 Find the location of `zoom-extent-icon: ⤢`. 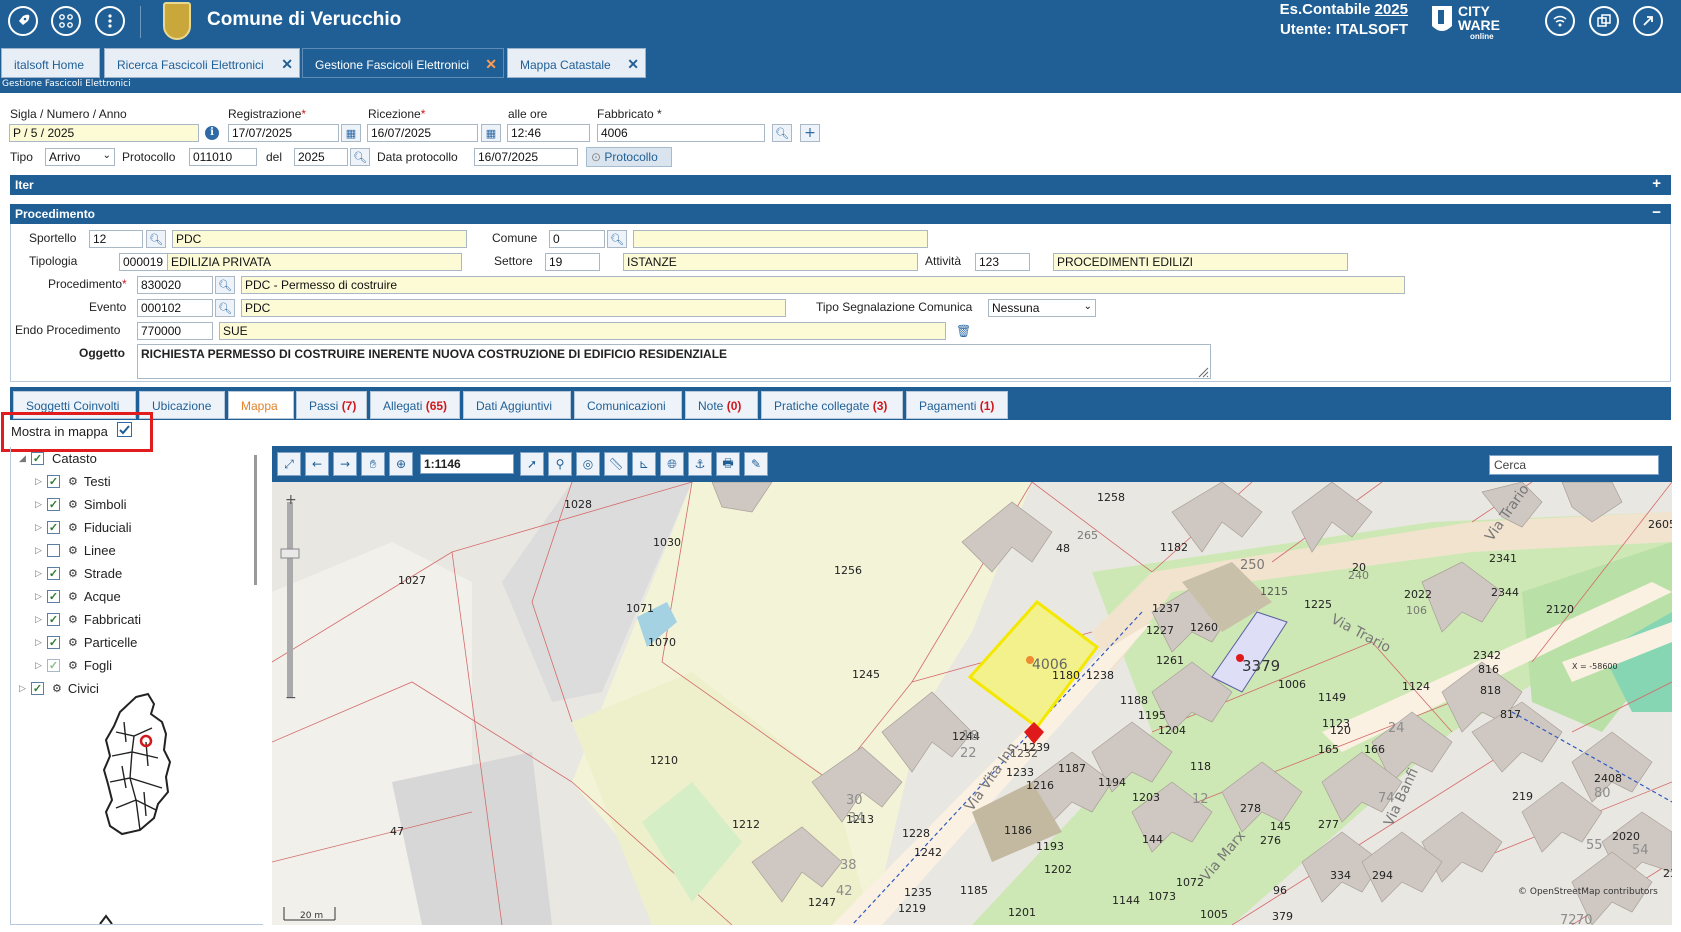

zoom-extent-icon: ⤢ is located at coordinates (289, 464).